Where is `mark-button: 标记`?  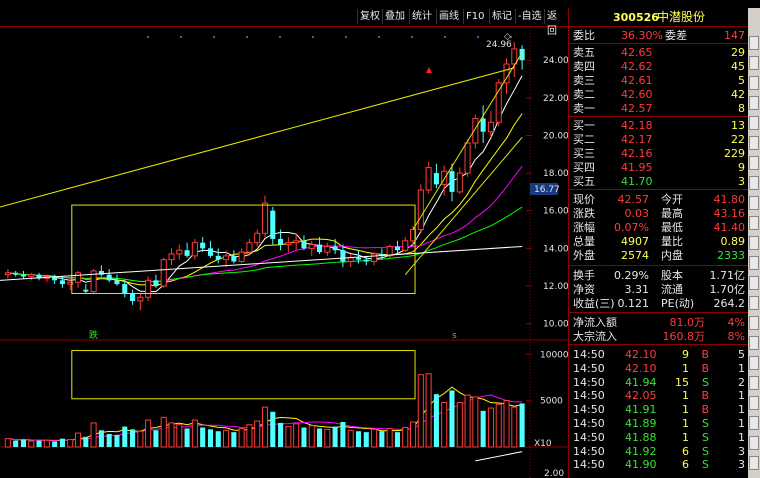
mark-button: 标记 is located at coordinates (501, 16).